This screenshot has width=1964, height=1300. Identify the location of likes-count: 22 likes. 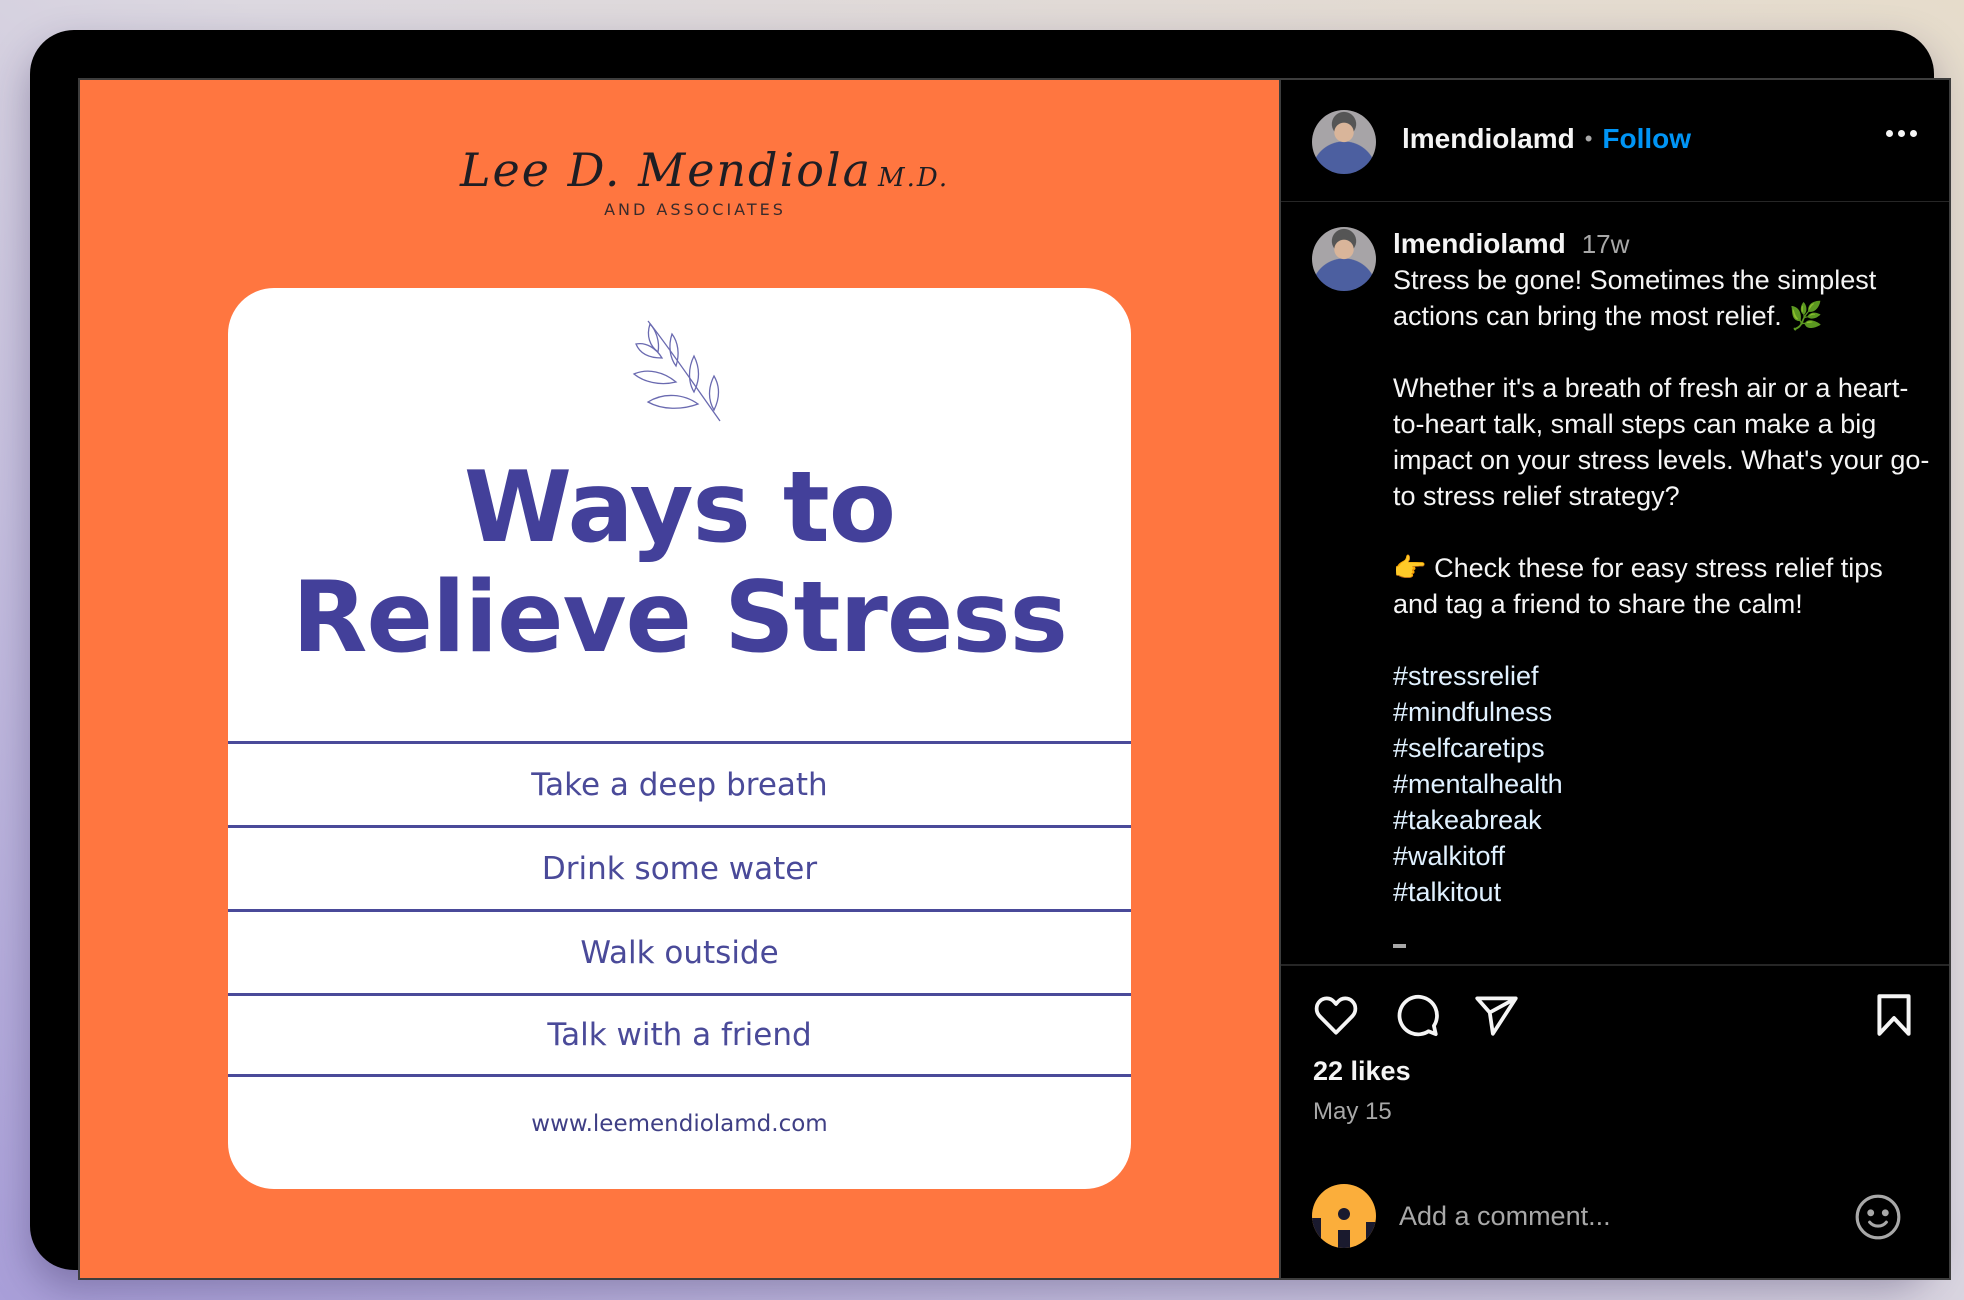
(1362, 1071).